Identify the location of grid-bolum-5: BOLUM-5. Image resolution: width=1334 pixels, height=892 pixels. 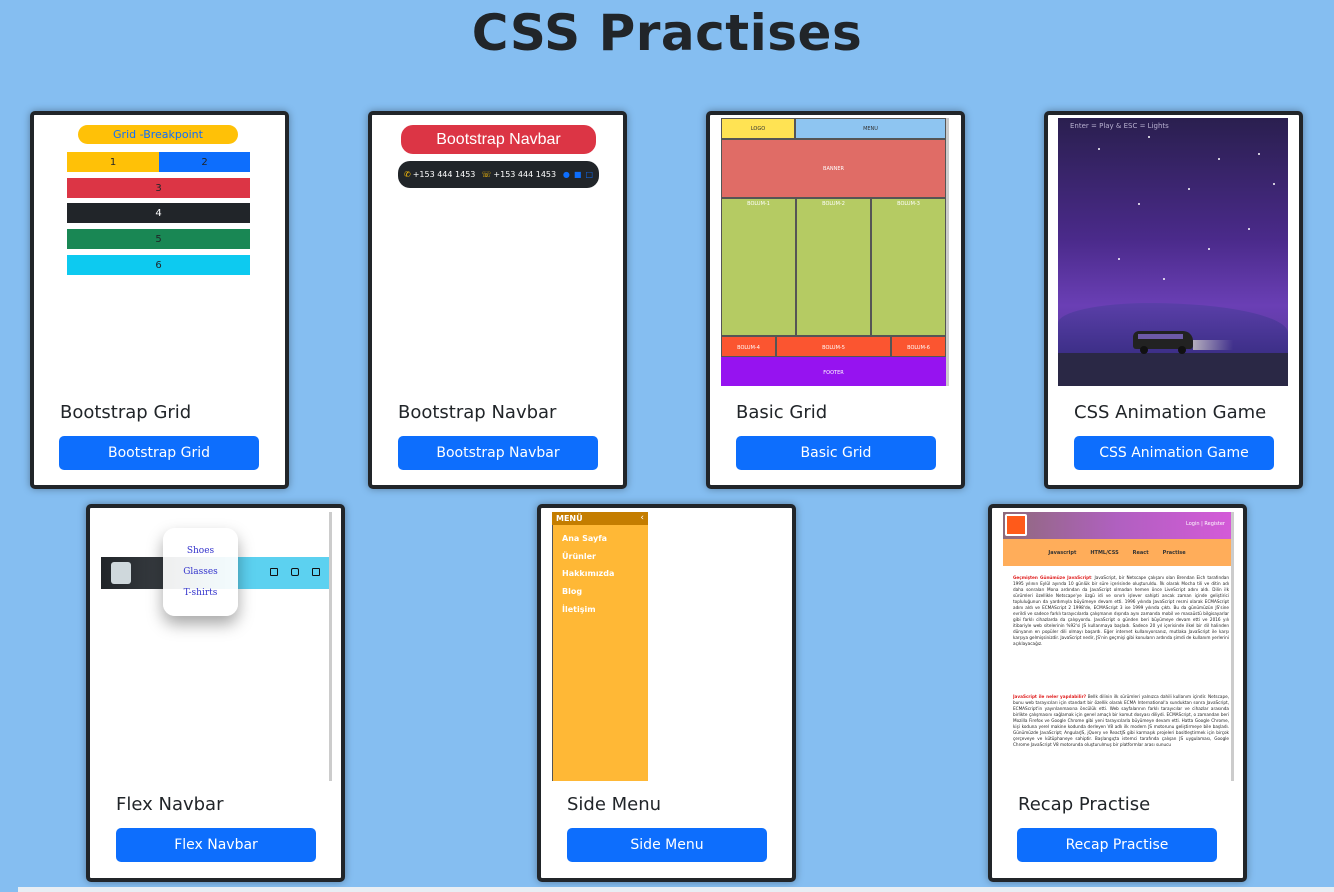
(833, 346).